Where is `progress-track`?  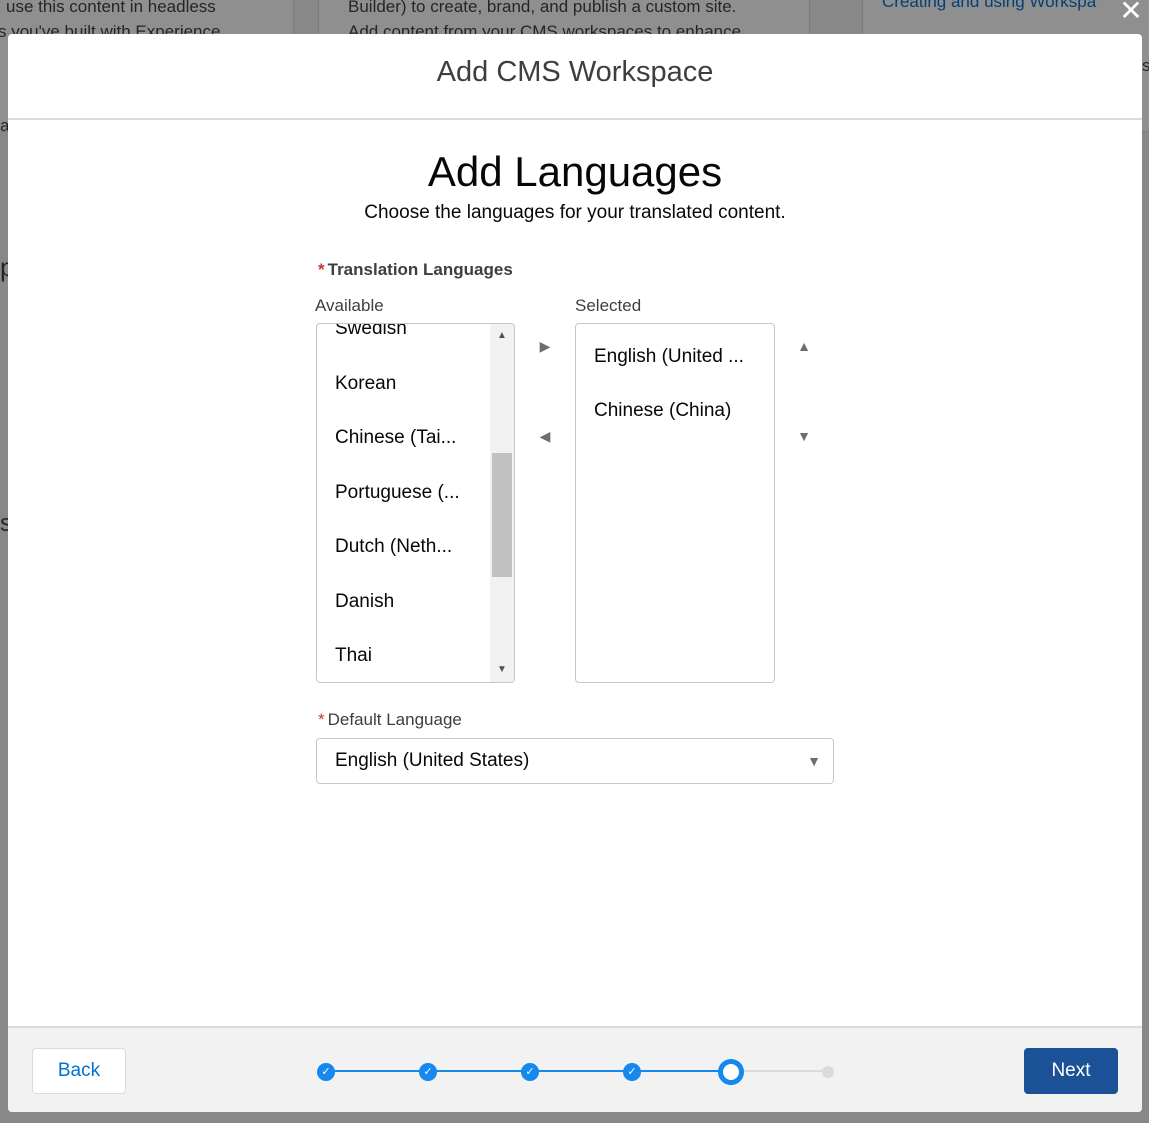
progress-track is located at coordinates (786, 1071).